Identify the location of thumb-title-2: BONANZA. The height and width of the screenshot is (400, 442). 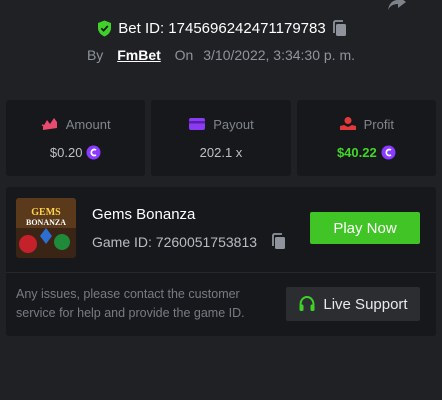
(46, 222).